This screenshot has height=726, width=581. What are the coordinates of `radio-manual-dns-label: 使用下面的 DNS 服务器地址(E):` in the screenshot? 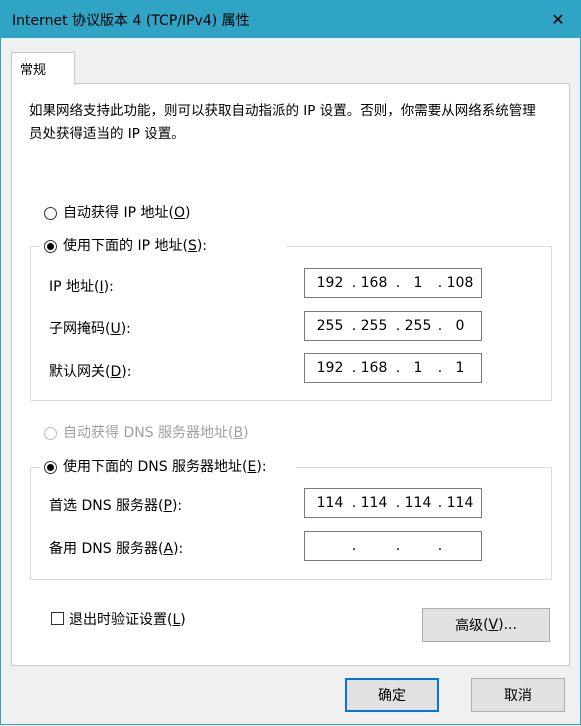 It's located at (165, 466).